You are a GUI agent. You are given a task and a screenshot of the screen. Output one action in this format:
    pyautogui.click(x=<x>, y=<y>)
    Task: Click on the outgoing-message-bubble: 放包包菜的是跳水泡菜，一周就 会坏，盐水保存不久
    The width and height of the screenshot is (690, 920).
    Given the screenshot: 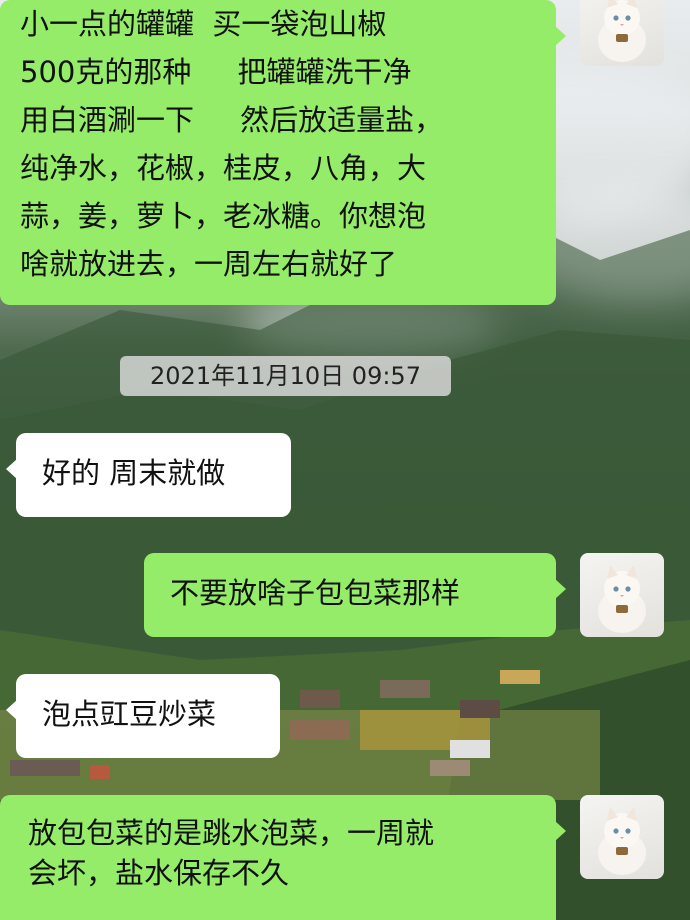 What is the action you would take?
    pyautogui.click(x=283, y=857)
    